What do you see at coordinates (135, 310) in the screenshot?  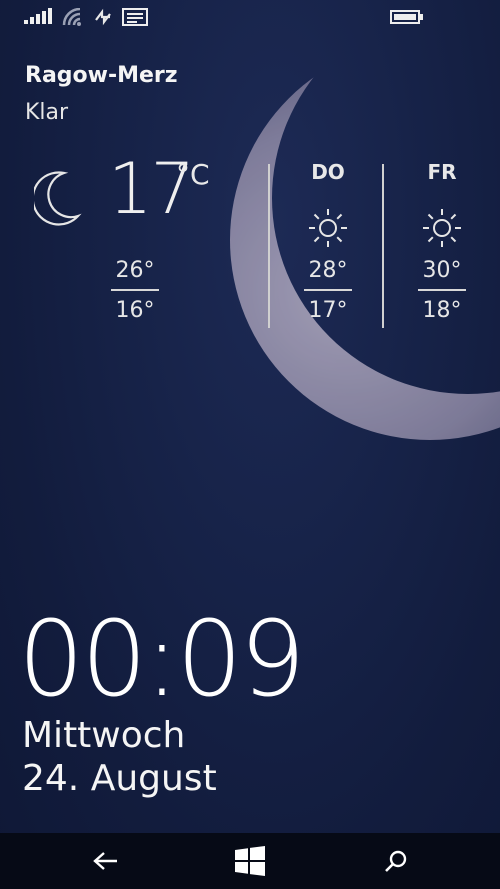 I see `today-low-temp: 16°` at bounding box center [135, 310].